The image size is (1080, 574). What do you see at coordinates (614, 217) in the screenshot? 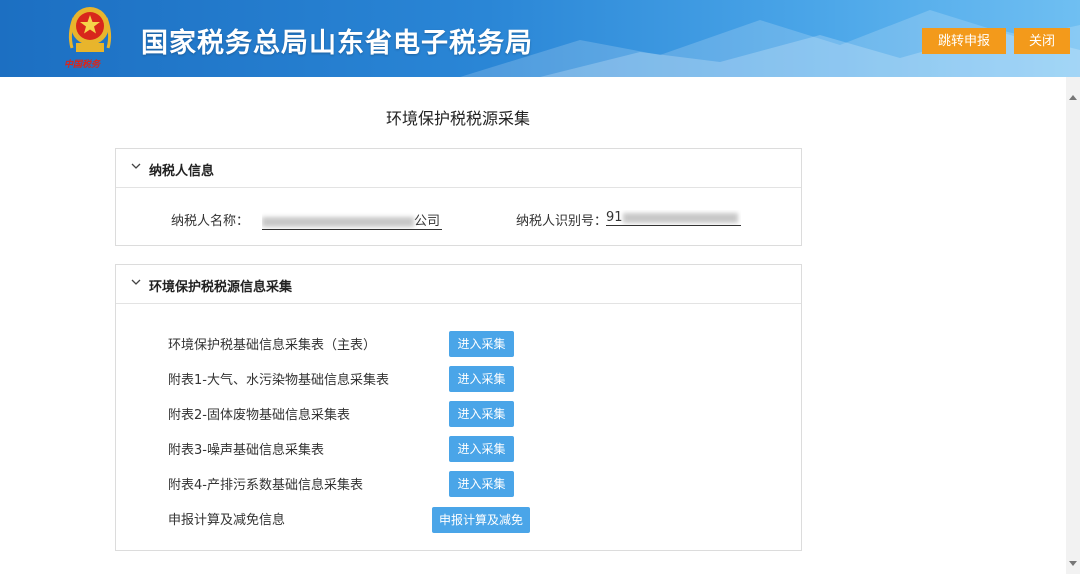
I see `taxpayer-id-prefix: 91` at bounding box center [614, 217].